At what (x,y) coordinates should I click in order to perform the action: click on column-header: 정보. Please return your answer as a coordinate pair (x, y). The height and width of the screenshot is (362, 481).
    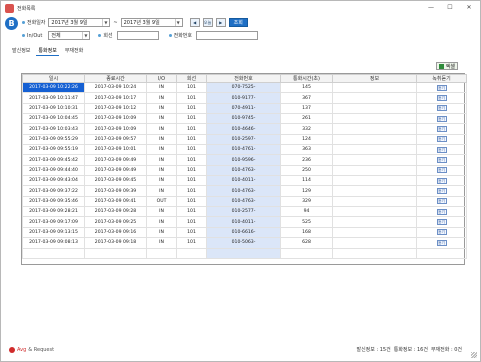
    Looking at the image, I should click on (374, 78).